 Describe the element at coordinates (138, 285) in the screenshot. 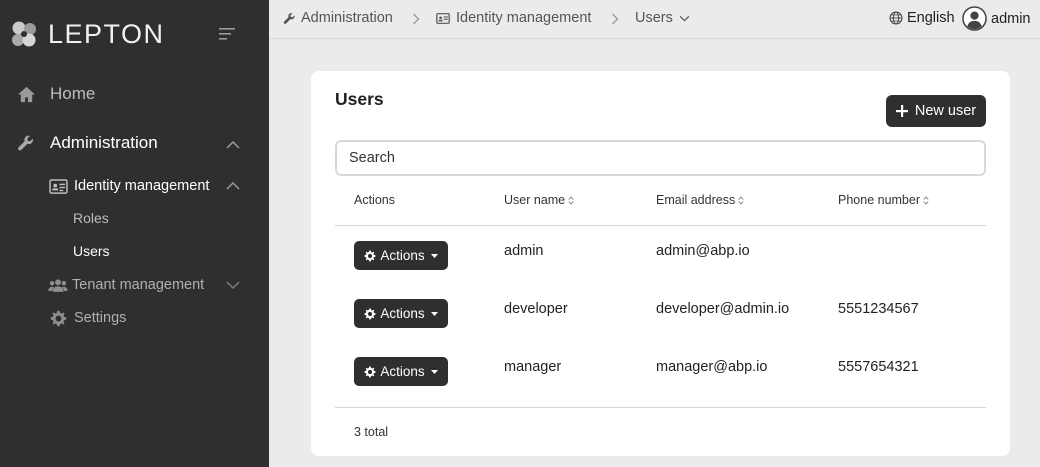

I see `sidebar-item-label: Tenant management` at that location.